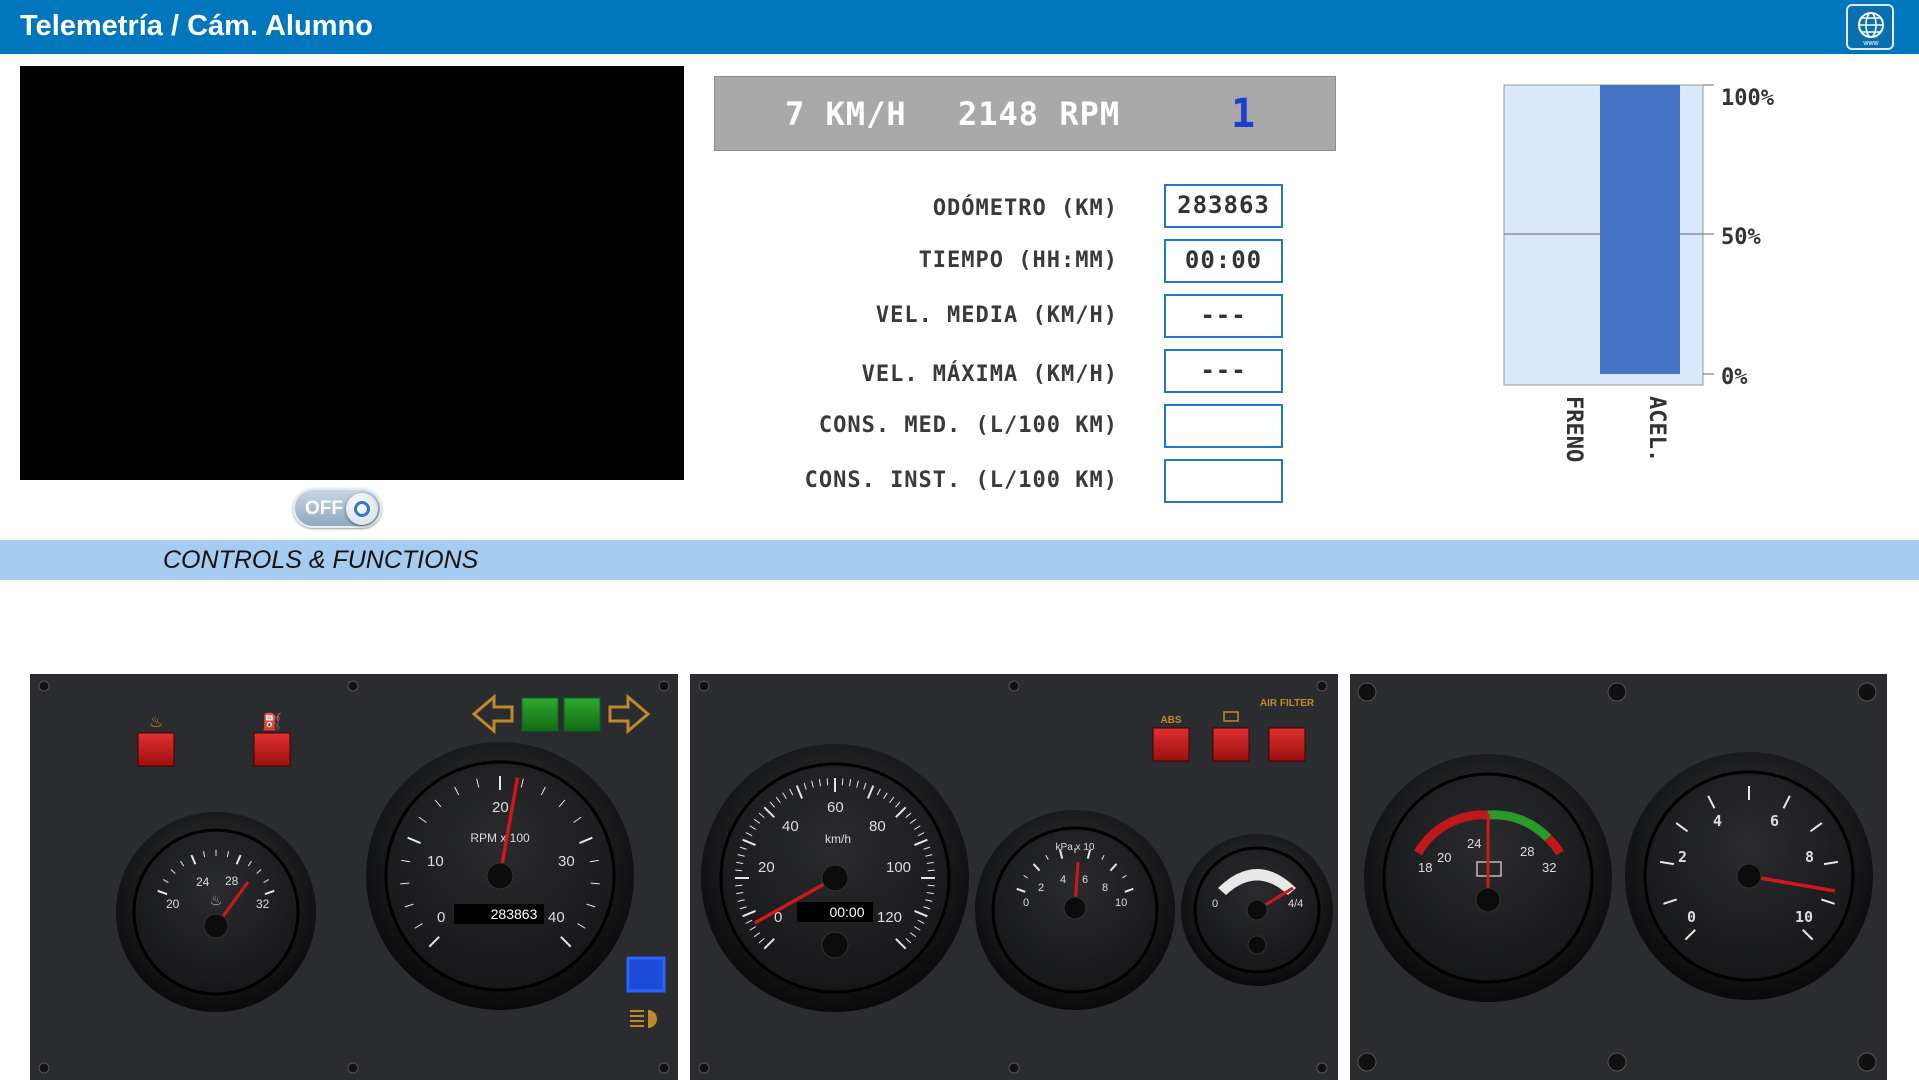 Image resolution: width=1919 pixels, height=1080 pixels. Describe the element at coordinates (1025, 208) in the screenshot. I see `stat-label-odometer: ODÓMETRO (KM)` at that location.